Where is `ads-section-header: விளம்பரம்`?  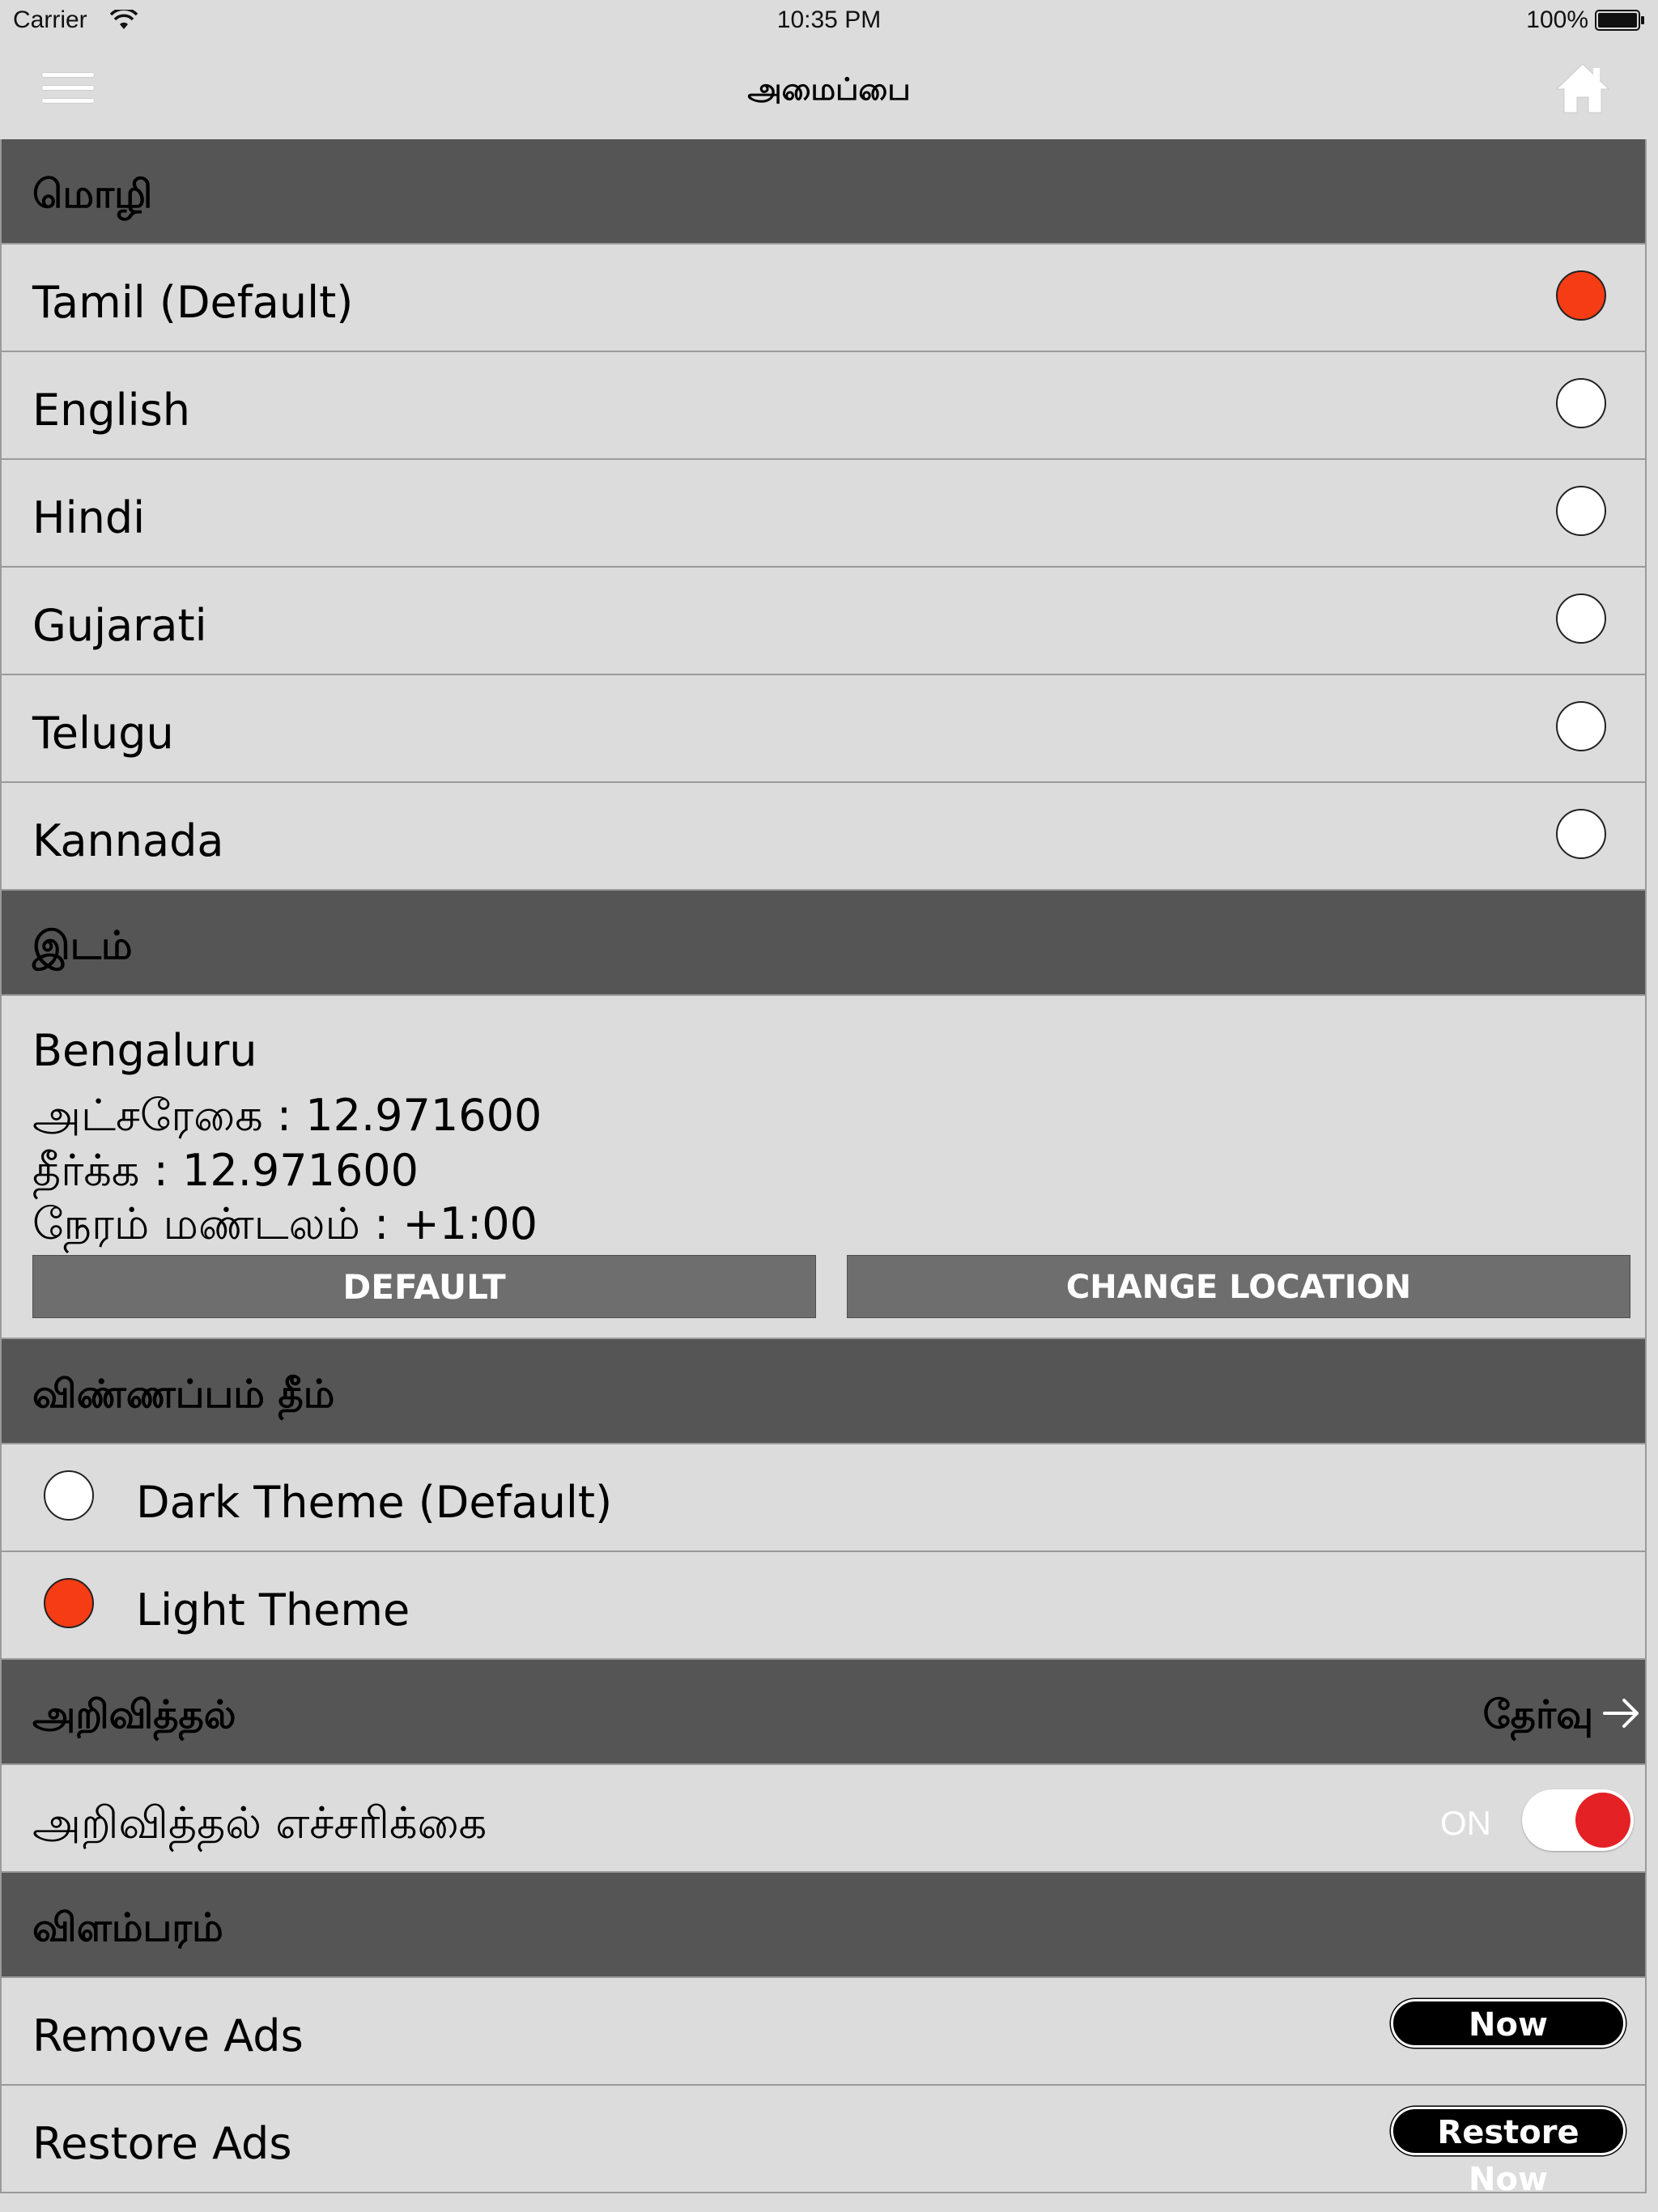 ads-section-header: விளம்பரம் is located at coordinates (823, 1926).